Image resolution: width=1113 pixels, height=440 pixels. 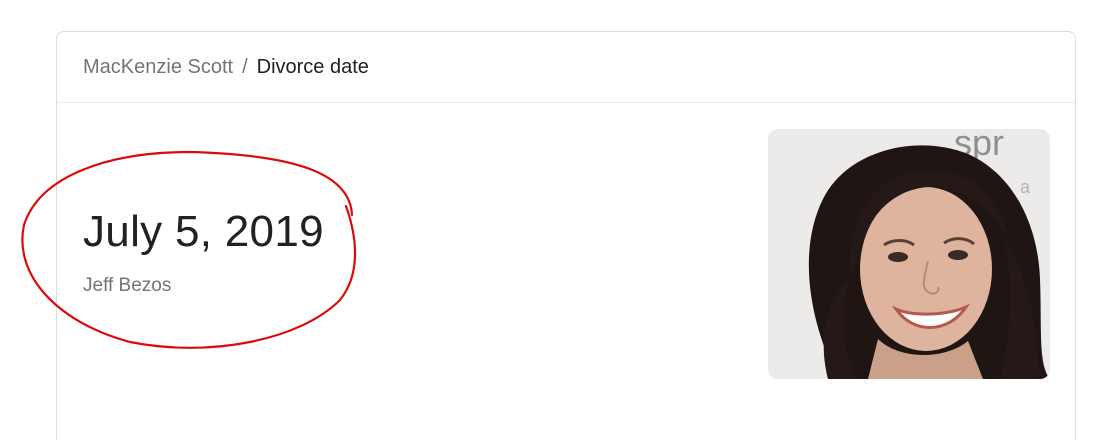 I want to click on backdrop-small-text: a, so click(x=1025, y=187).